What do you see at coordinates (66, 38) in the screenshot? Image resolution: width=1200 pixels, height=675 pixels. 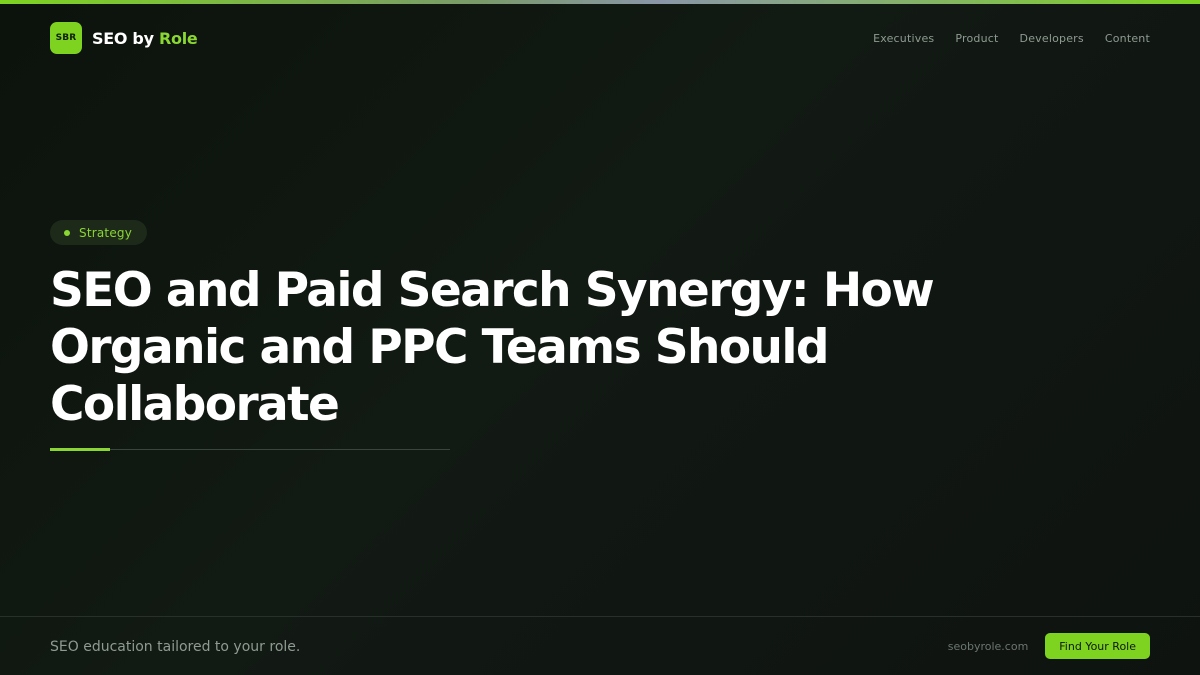 I see `logo-badge: SBR` at bounding box center [66, 38].